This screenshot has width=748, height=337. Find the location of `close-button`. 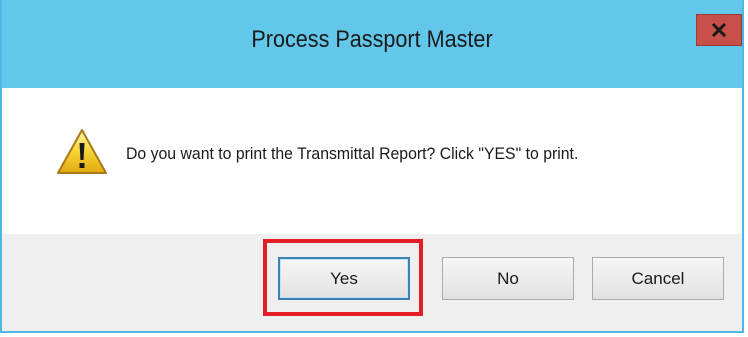

close-button is located at coordinates (719, 30).